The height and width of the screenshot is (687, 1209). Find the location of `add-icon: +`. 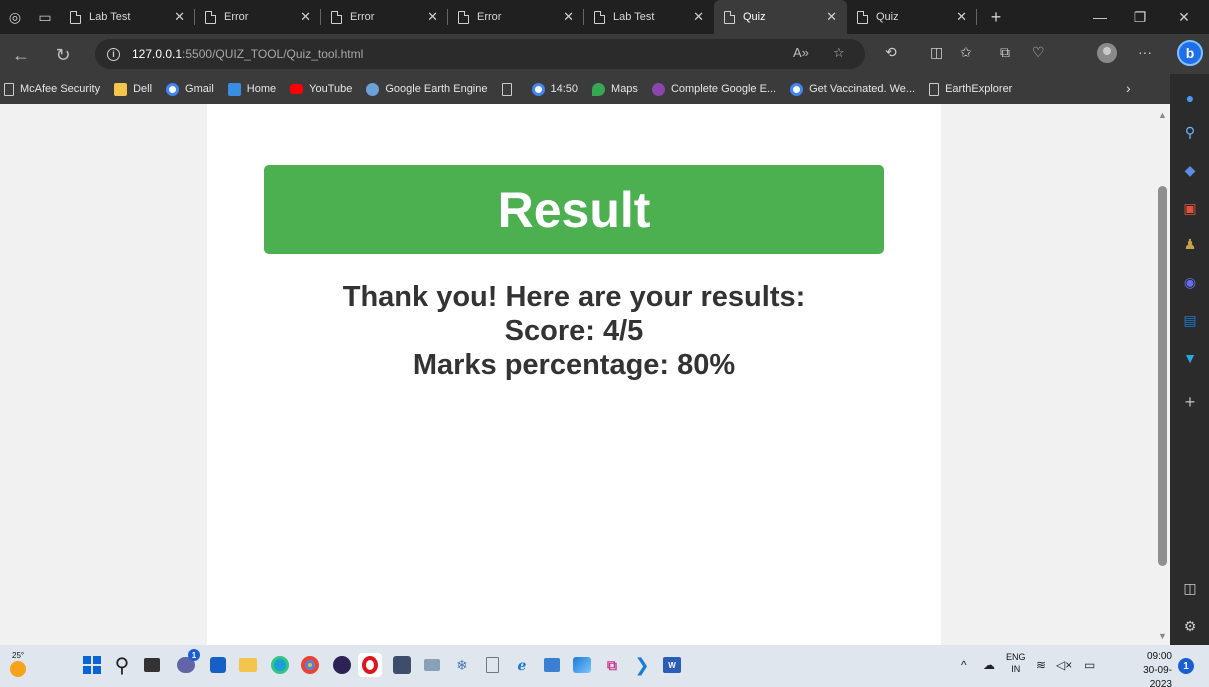

add-icon: + is located at coordinates (1190, 402).